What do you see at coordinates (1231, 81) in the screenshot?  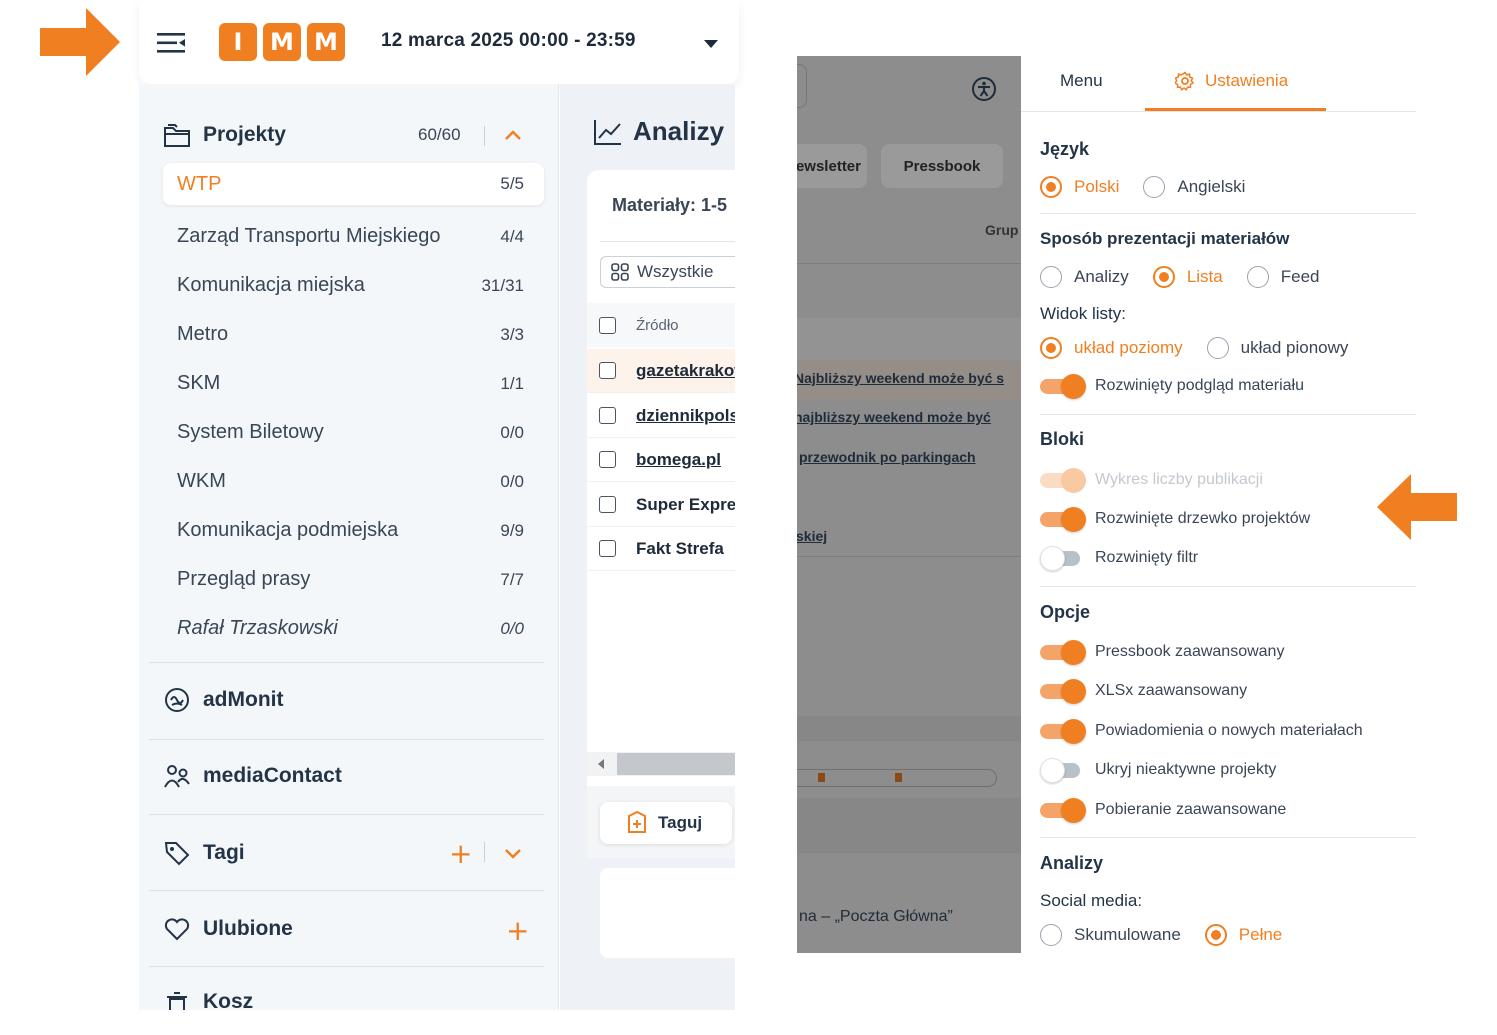 I see `tab-settings: Ustawienia` at bounding box center [1231, 81].